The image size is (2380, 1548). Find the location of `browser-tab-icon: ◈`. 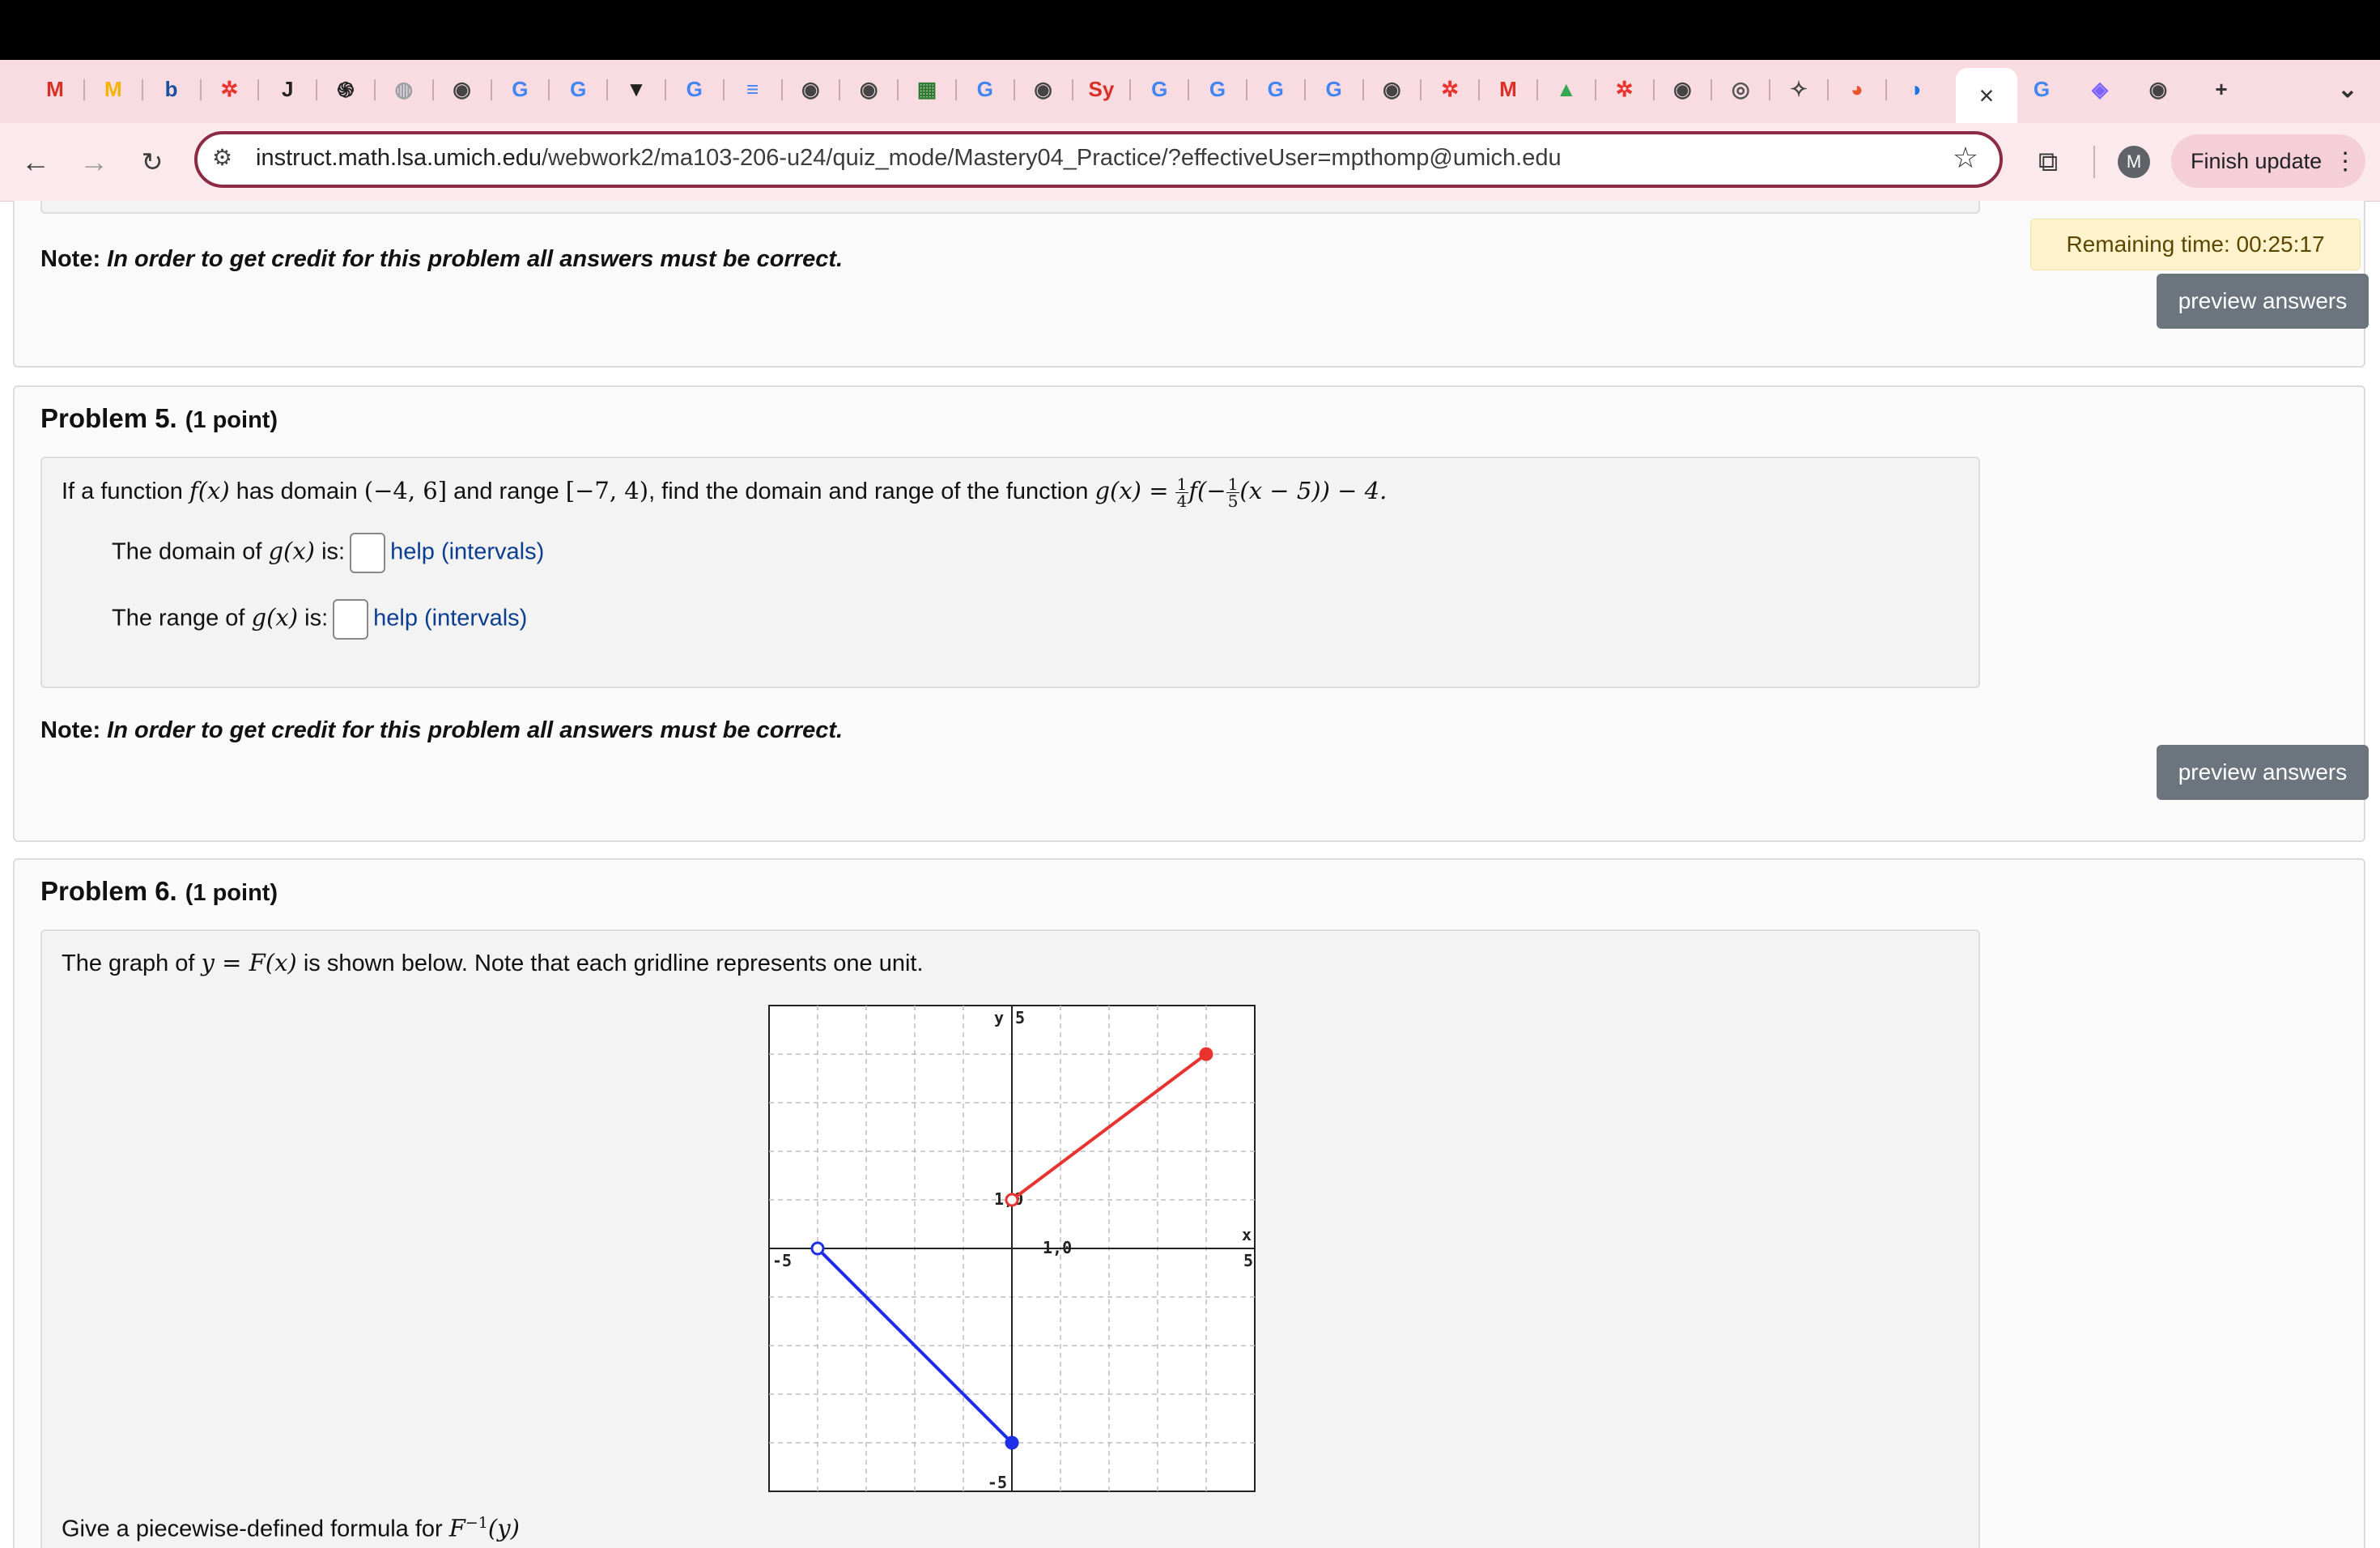

browser-tab-icon: ◈ is located at coordinates (2100, 89).